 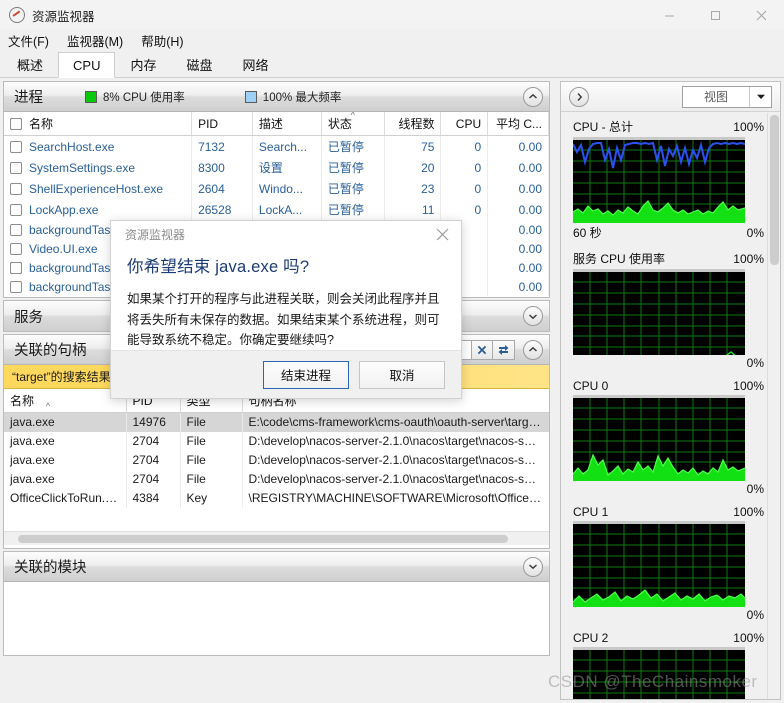 What do you see at coordinates (61, 377) in the screenshot?
I see `search-results-label: “target”的搜索结果` at bounding box center [61, 377].